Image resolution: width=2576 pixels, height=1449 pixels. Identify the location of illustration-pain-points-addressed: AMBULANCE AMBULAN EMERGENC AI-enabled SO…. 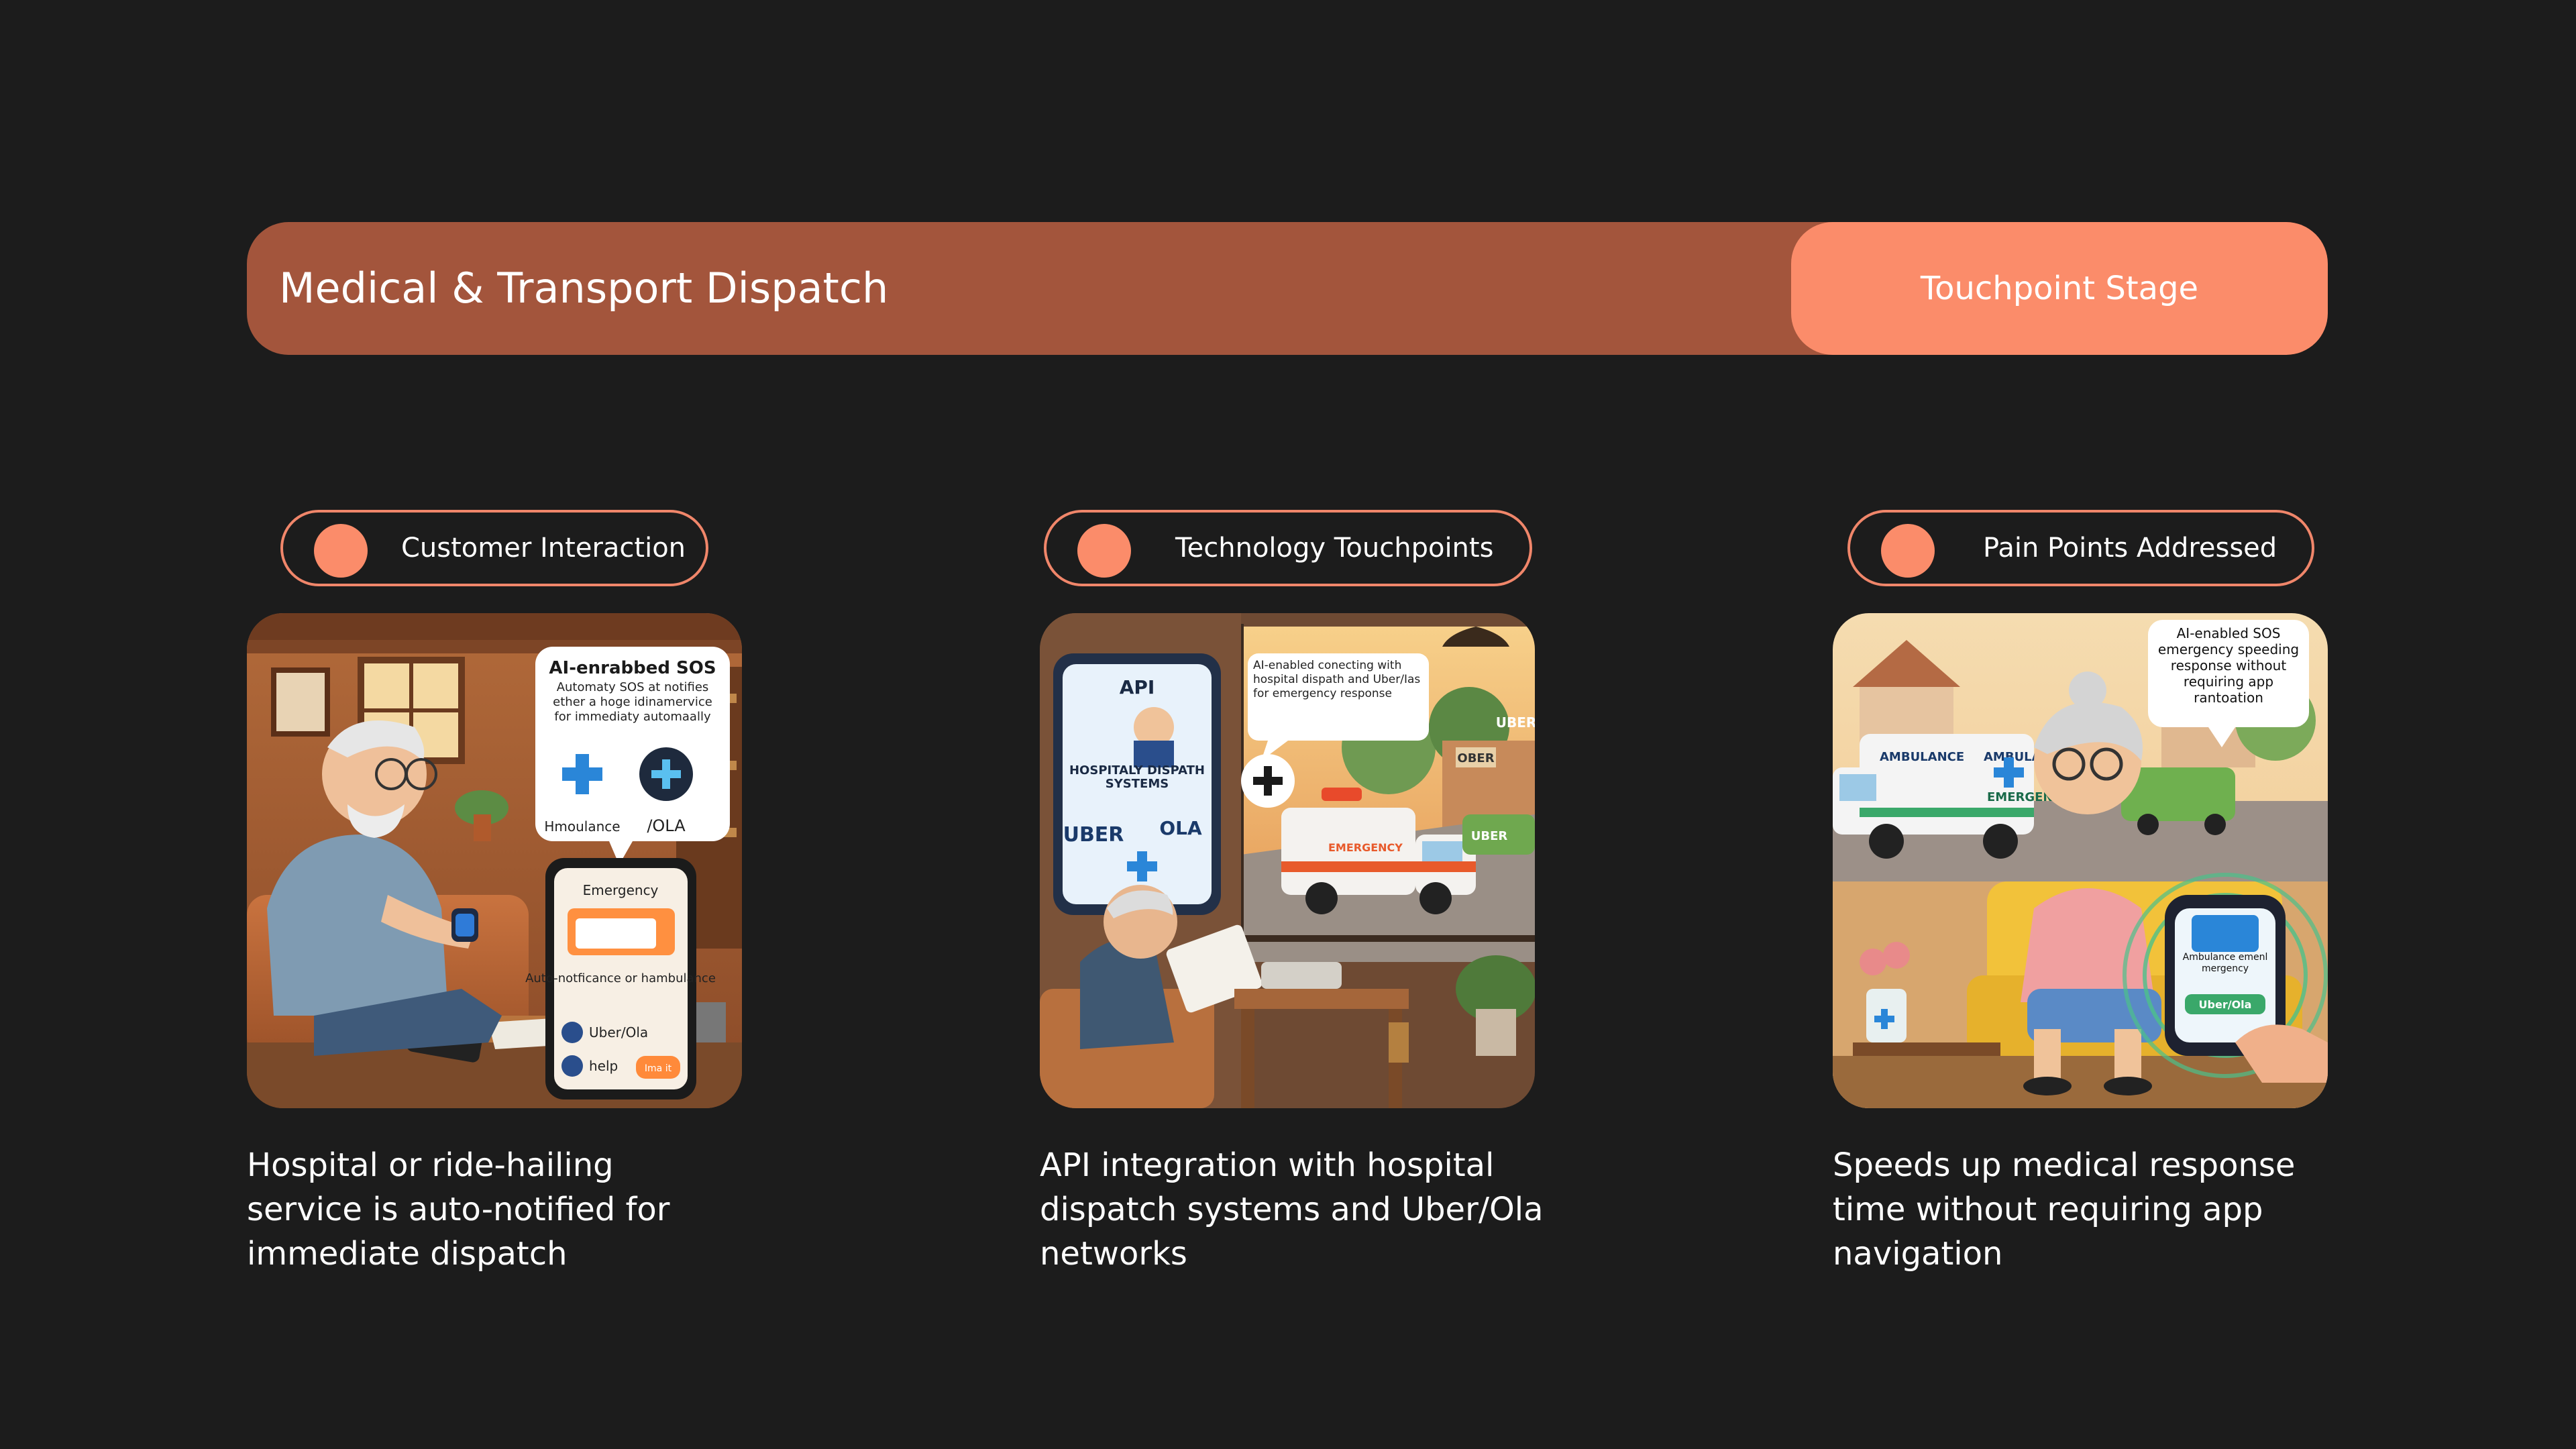
(2080, 860).